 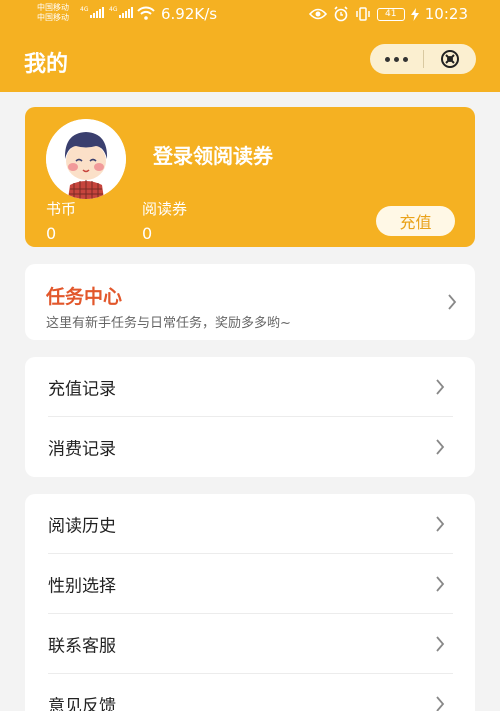 I want to click on more-dots-icon, so click(x=396, y=59).